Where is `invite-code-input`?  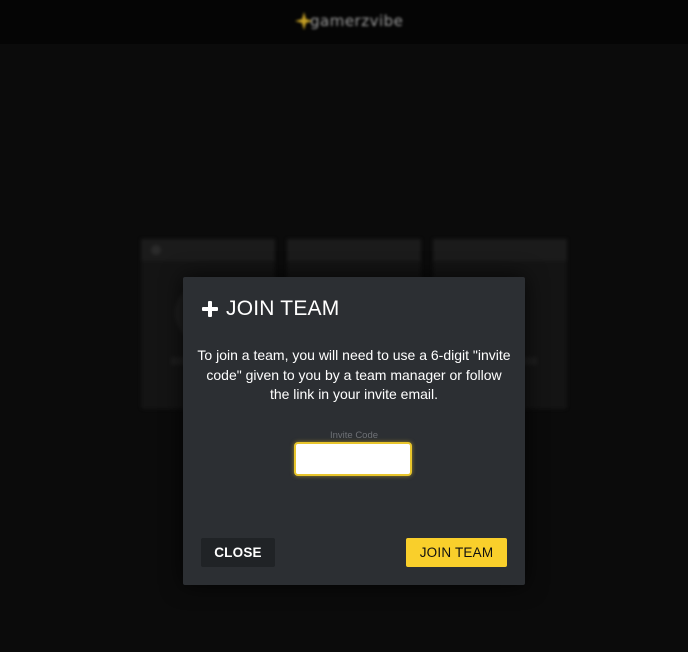 invite-code-input is located at coordinates (353, 459).